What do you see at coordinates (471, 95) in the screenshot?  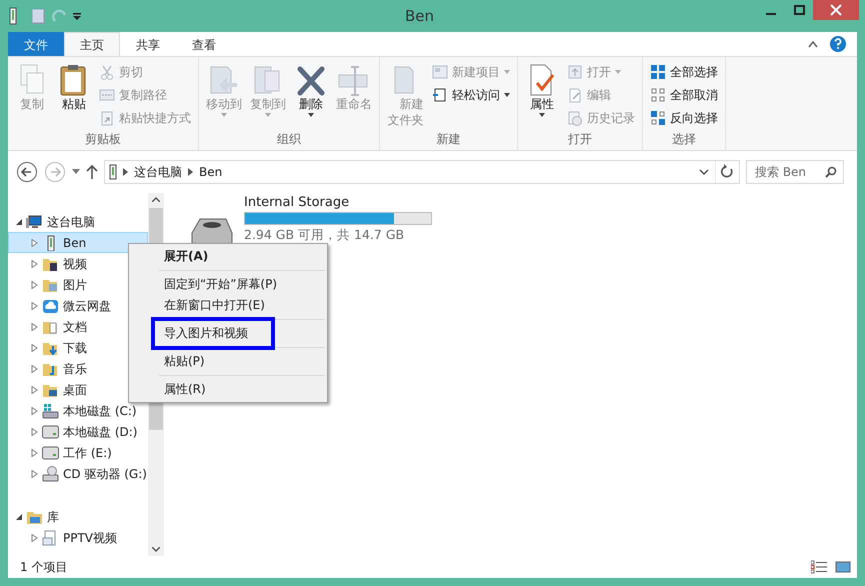 I see `ribbon-button: 轻松访问` at bounding box center [471, 95].